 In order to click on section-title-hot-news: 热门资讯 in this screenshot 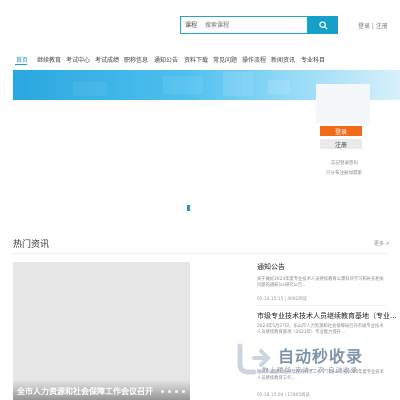, I will do `click(31, 245)`.